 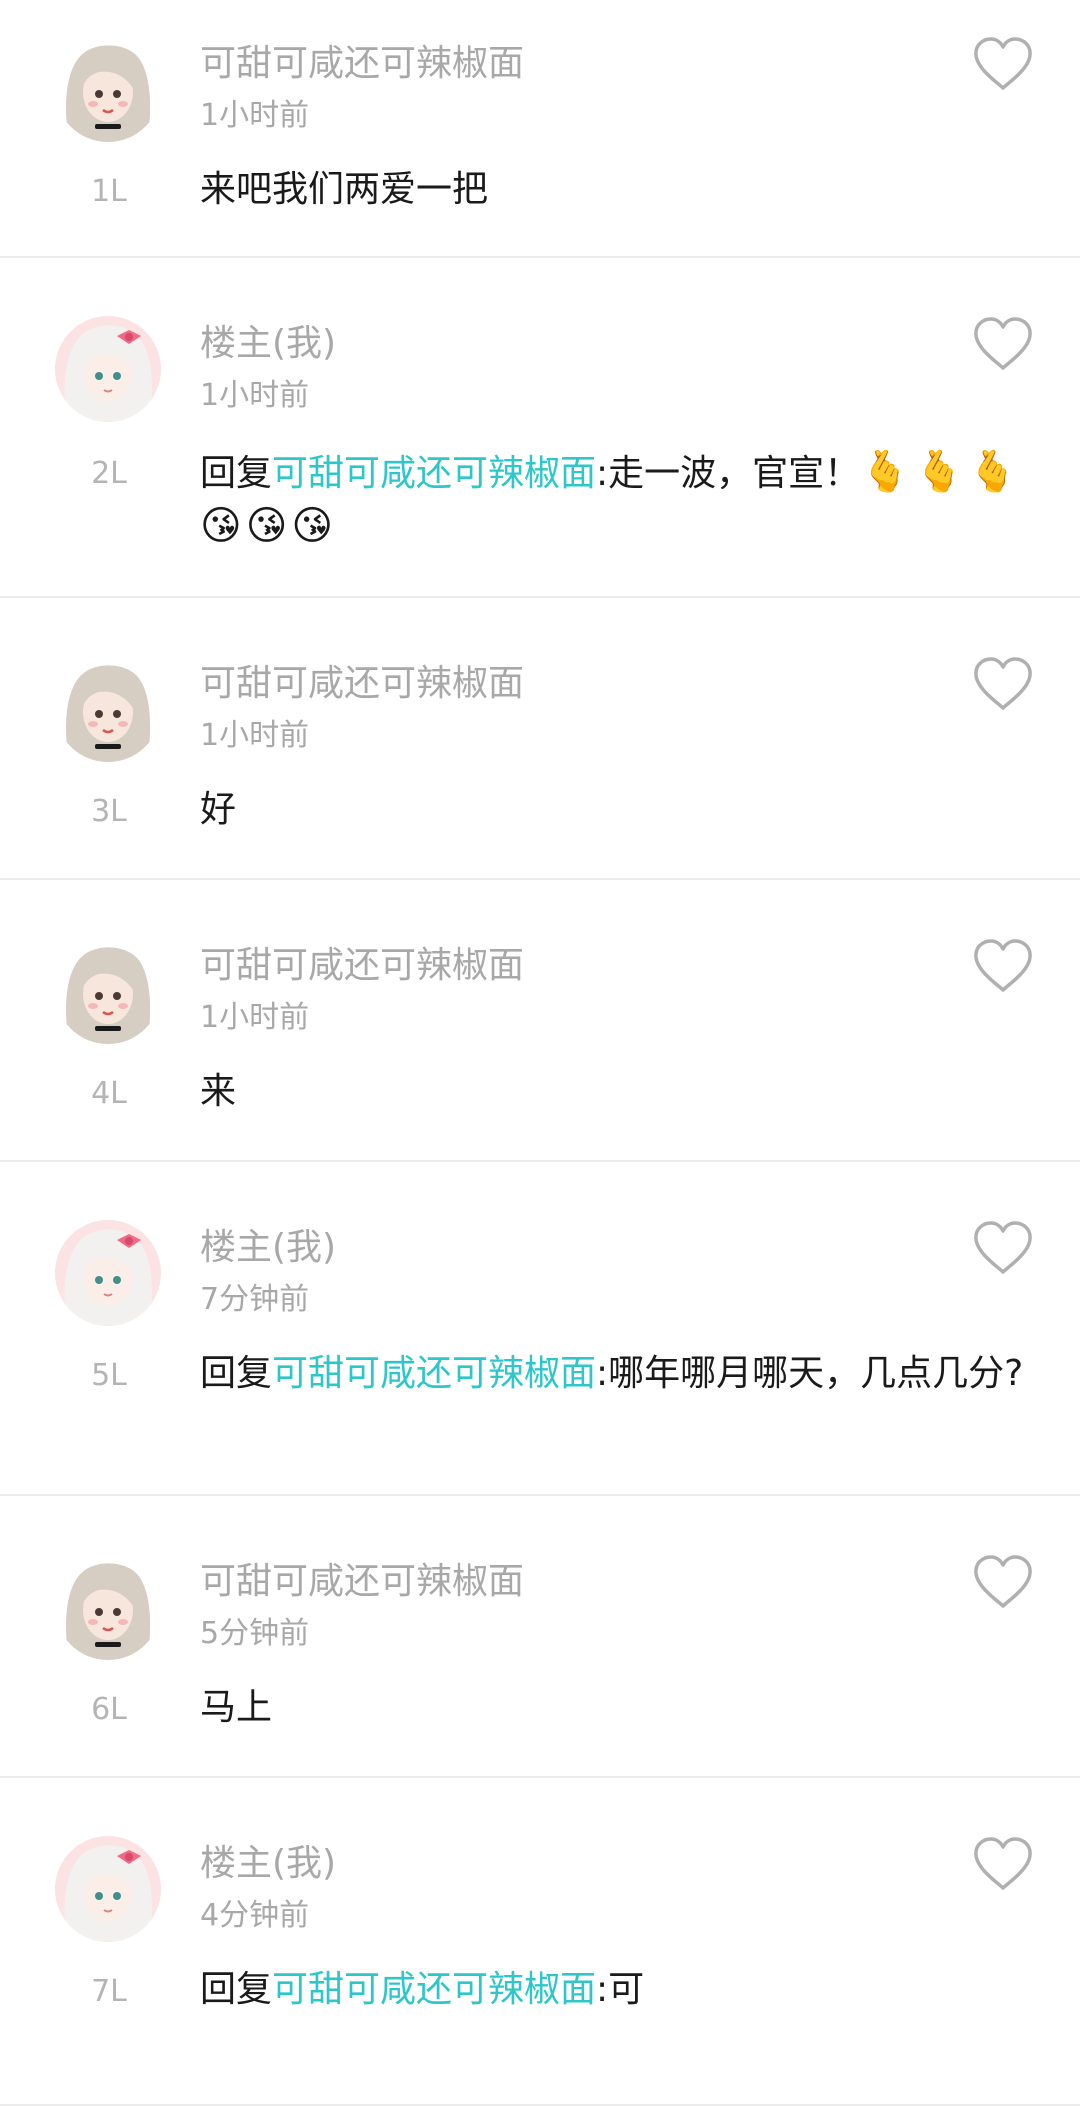 I want to click on comment-text: 好, so click(x=615, y=810).